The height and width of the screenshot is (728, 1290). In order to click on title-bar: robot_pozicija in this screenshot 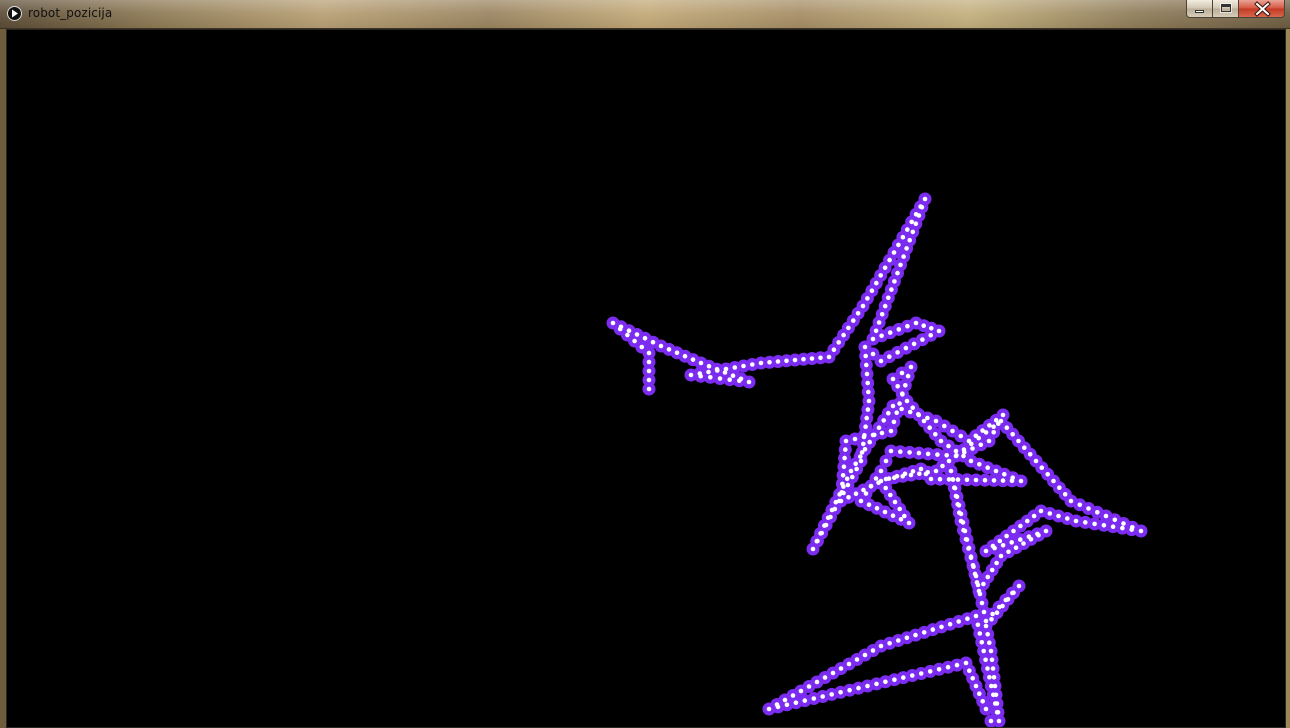, I will do `click(645, 14)`.